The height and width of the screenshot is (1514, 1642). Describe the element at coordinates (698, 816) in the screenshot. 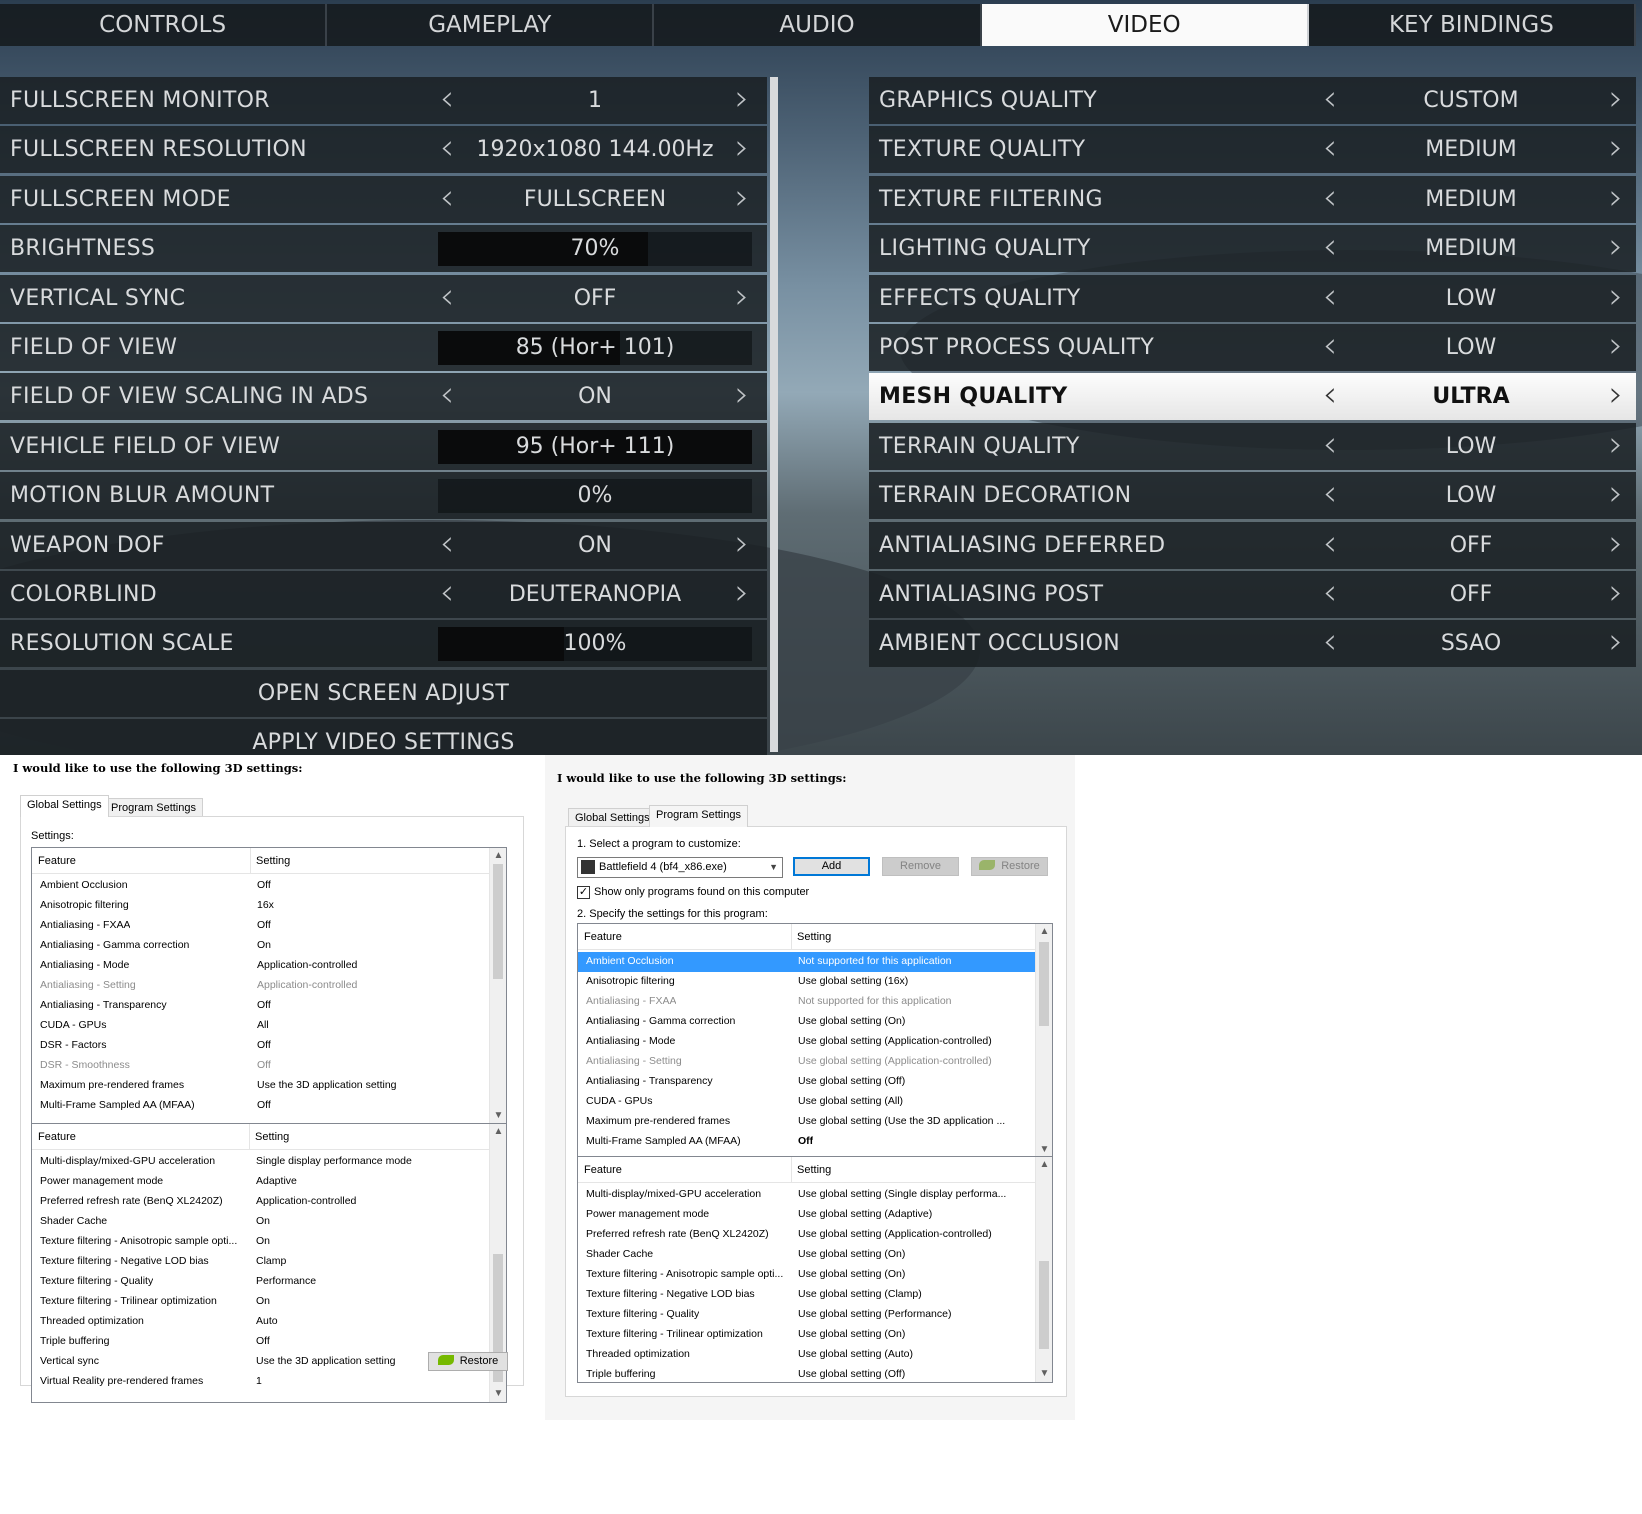

I see `tab-program-settings: Program Settings` at that location.